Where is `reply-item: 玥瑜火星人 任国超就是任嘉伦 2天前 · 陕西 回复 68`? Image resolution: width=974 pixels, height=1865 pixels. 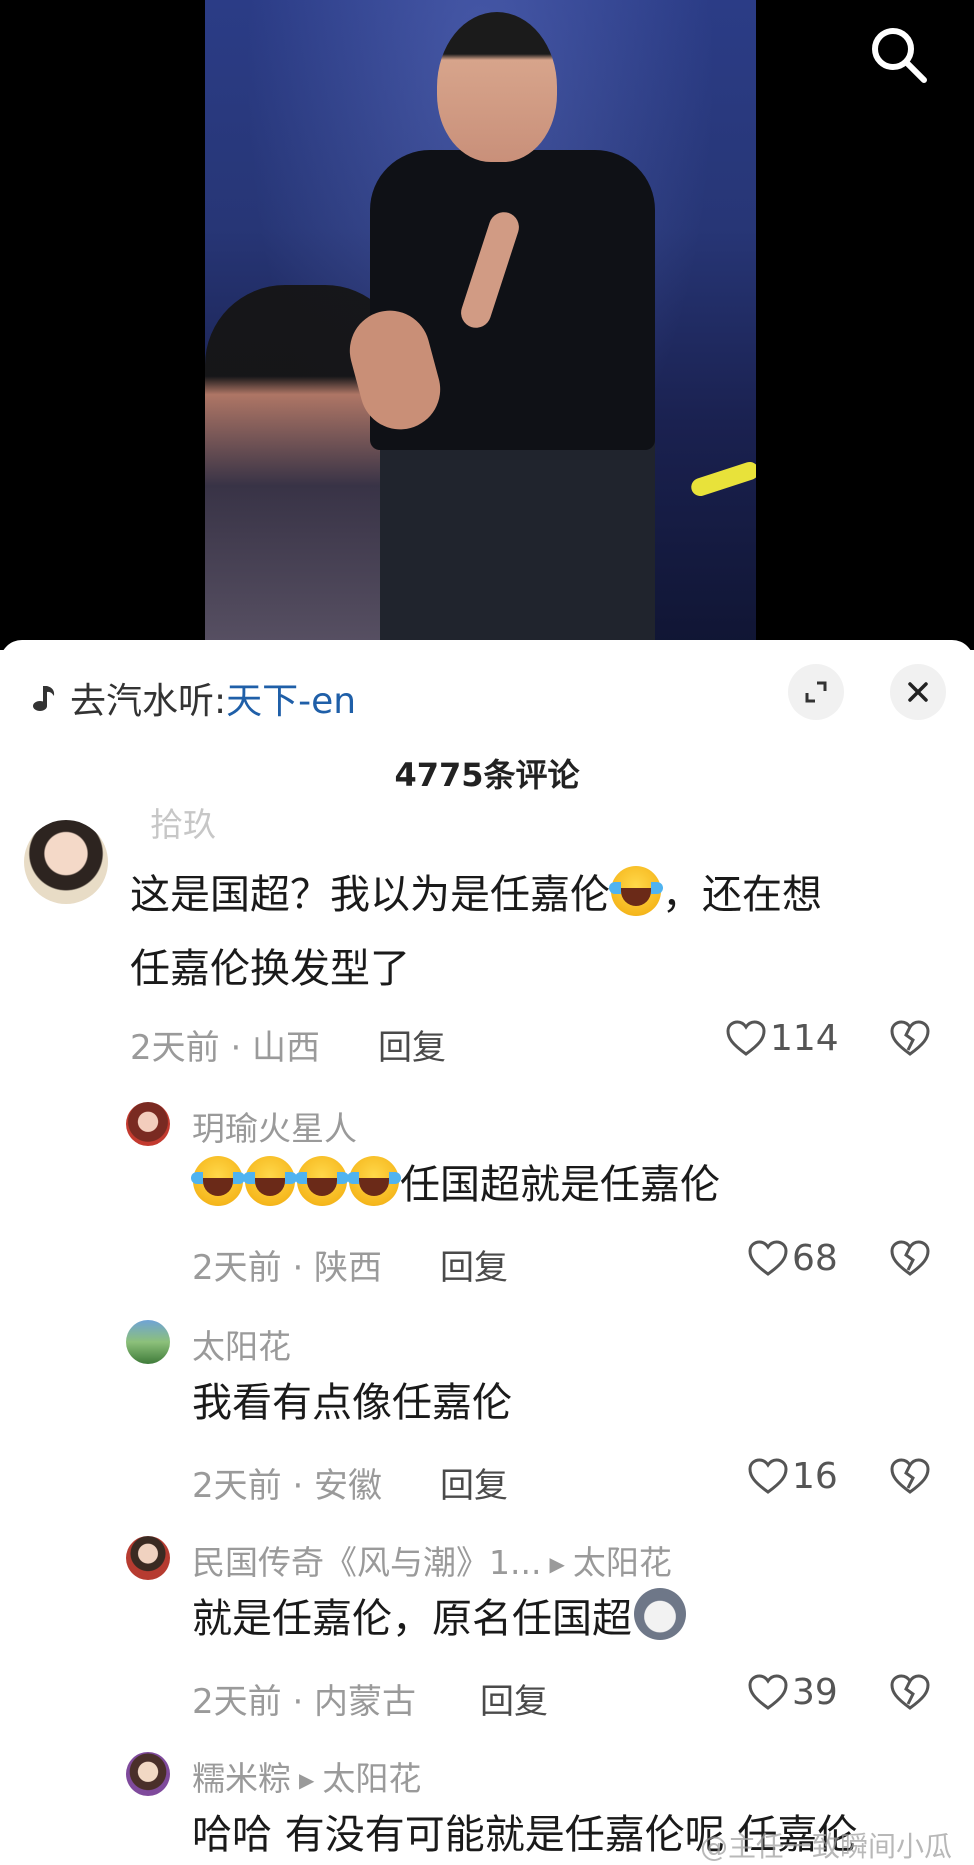
reply-item: 玥瑜火星人 任国超就是任嘉伦 2天前 · 陕西 回复 68 is located at coordinates (487, 1202).